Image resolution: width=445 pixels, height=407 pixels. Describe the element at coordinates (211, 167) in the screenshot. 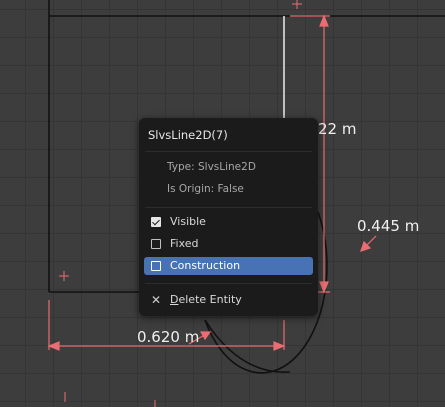

I see `entity-type-info: Type: SlvsLine2D` at that location.